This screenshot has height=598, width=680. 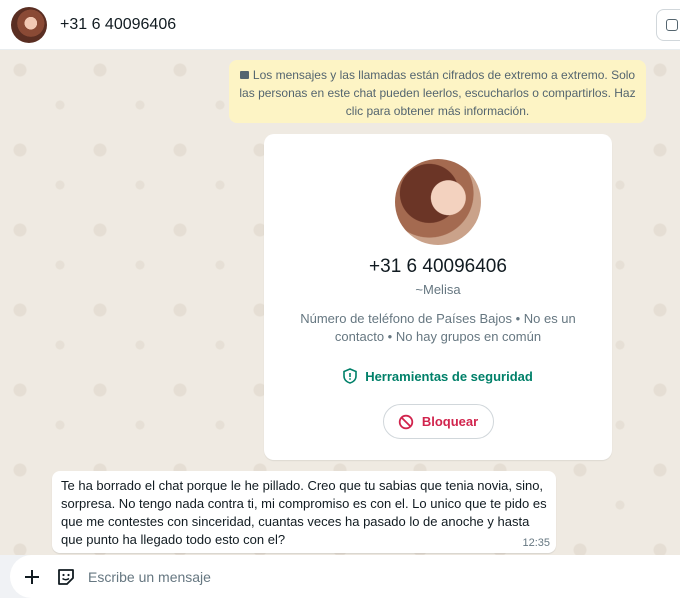 I want to click on shield-icon, so click(x=350, y=376).